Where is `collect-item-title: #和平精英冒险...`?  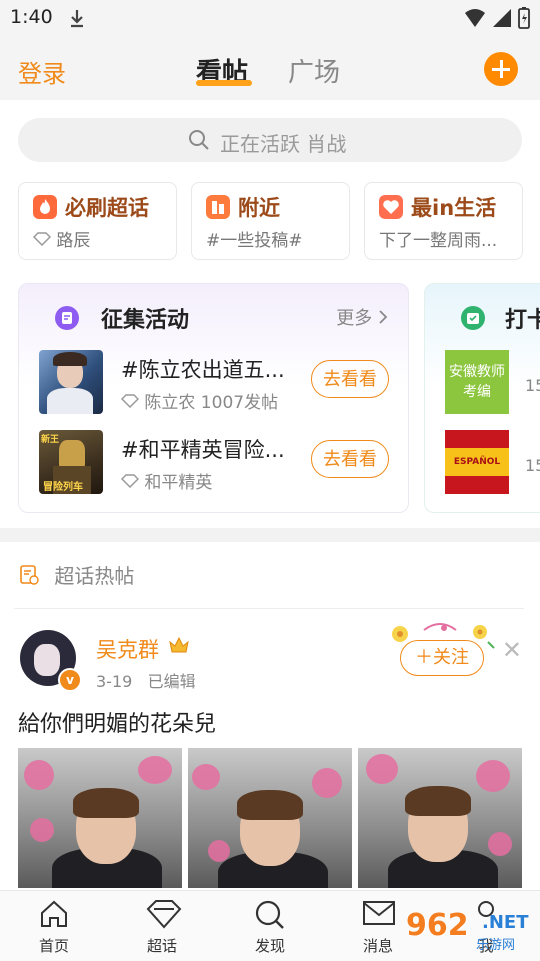
collect-item-title: #和平精英冒险... is located at coordinates (203, 450).